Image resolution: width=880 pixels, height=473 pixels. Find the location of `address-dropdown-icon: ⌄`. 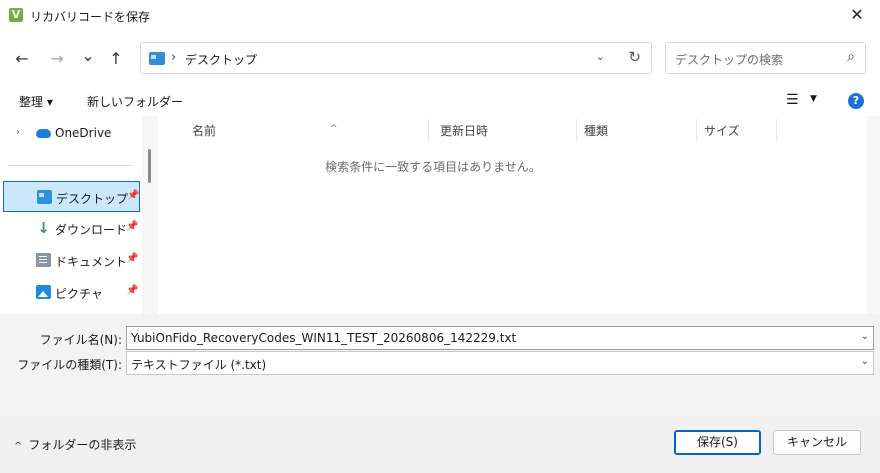

address-dropdown-icon: ⌄ is located at coordinates (600, 56).